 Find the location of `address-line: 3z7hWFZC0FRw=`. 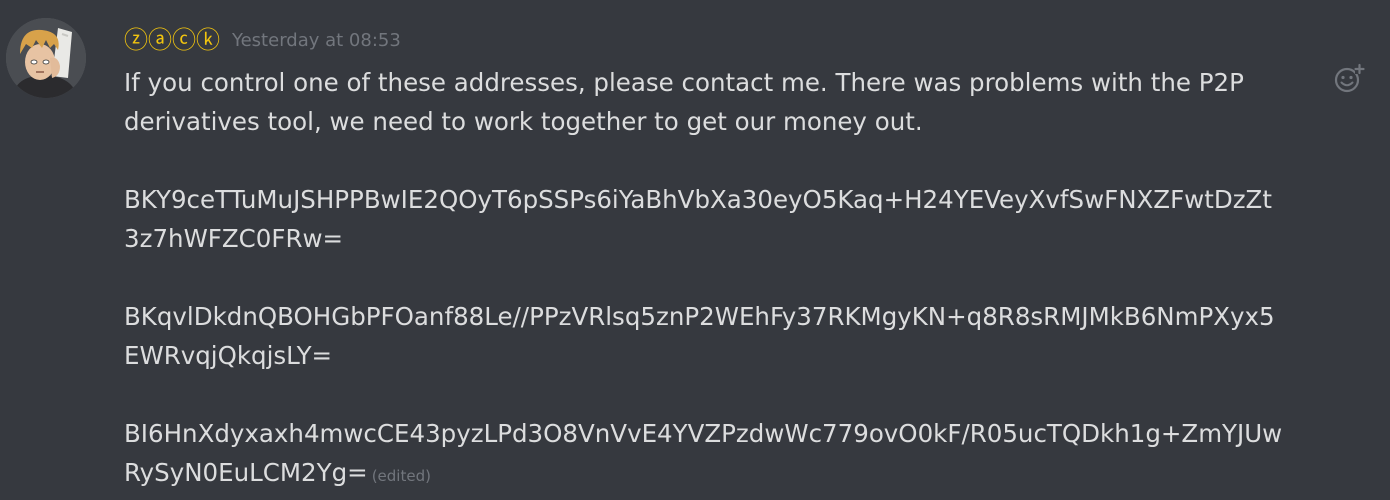

address-line: 3z7hWFZC0FRw= is located at coordinates (234, 238).